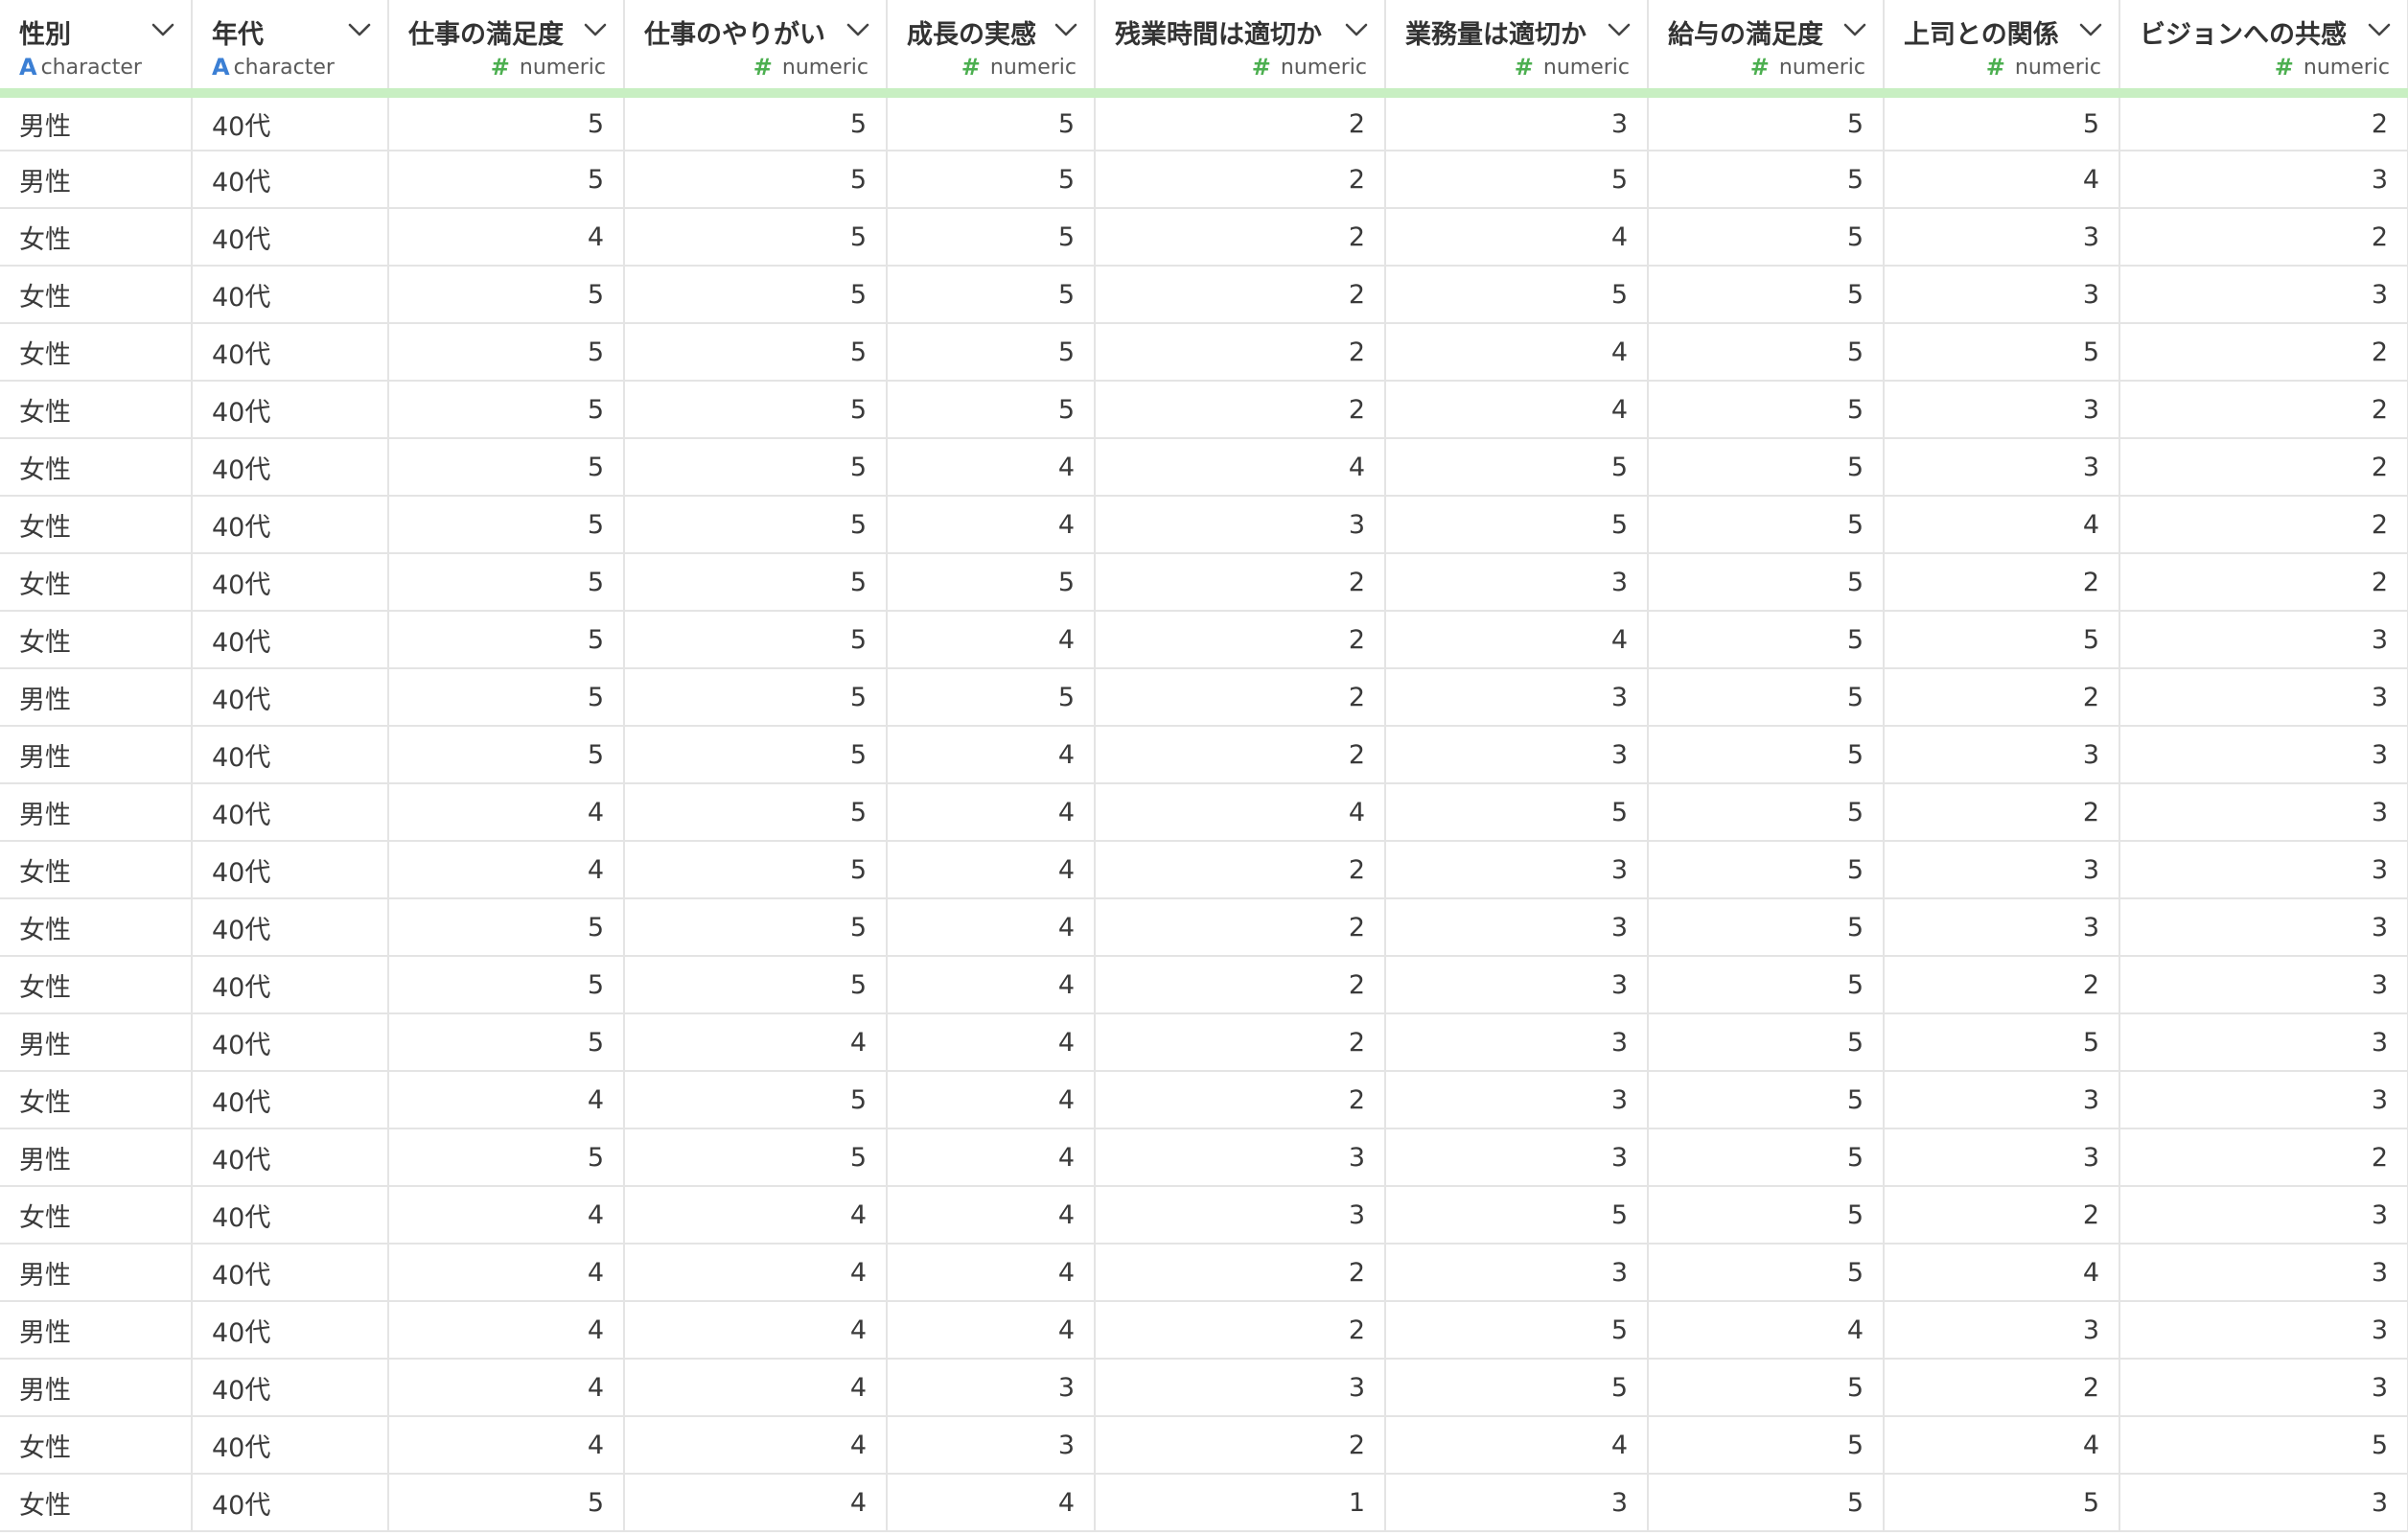 This screenshot has width=2408, height=1536. I want to click on column-header: 成長の実感 # numeric, so click(991, 49).